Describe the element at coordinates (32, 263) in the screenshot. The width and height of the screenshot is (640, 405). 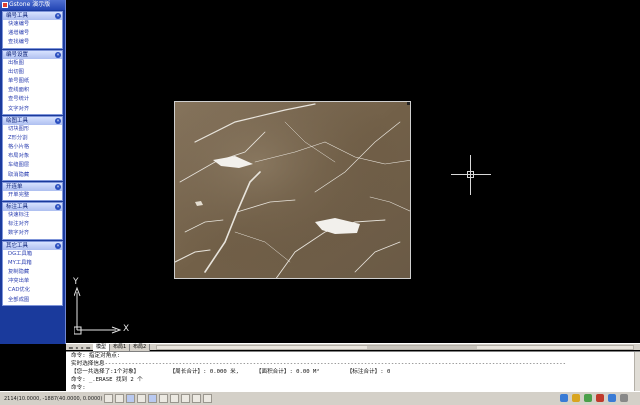
I see `palette-item: MY工具箱` at that location.